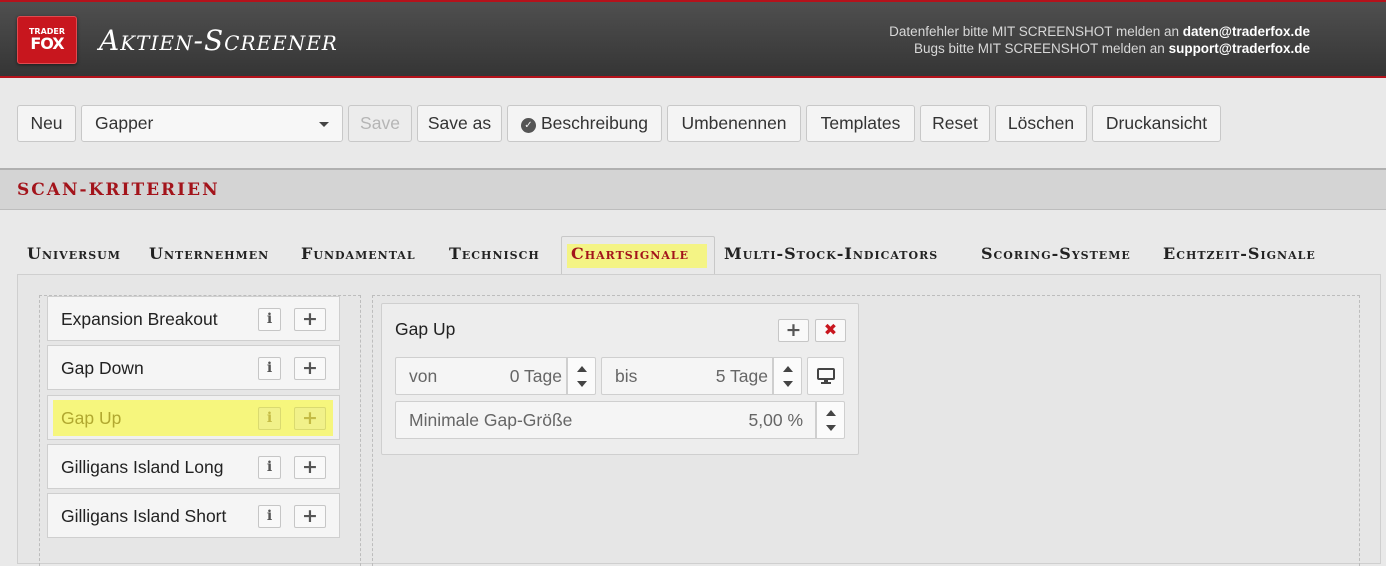 The image size is (1386, 566). What do you see at coordinates (218, 40) in the screenshot?
I see `app-title: Aktien-Screener` at bounding box center [218, 40].